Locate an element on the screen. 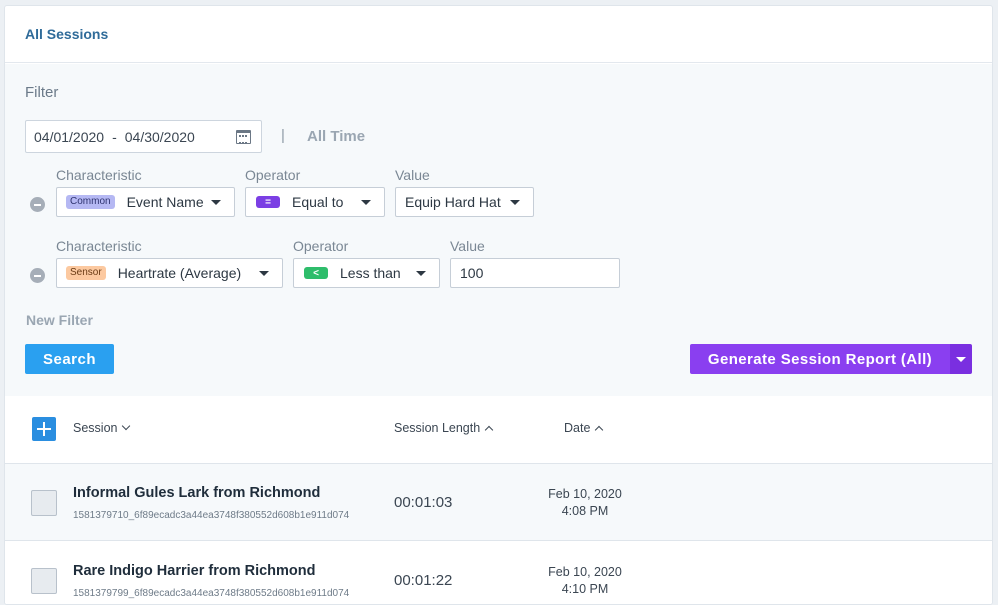  date-start: 04/01/2020 is located at coordinates (69, 136).